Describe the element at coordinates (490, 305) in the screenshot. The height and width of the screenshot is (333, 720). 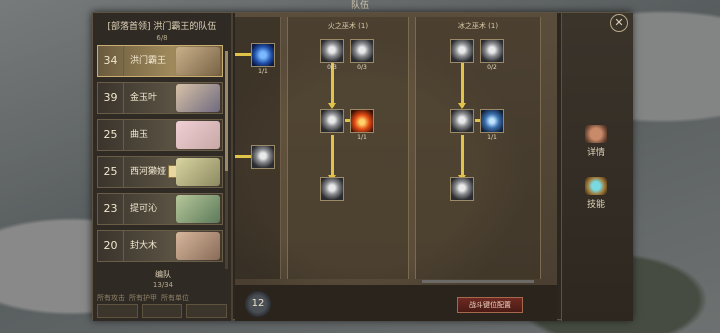
I see `combat-keybind-button: 战斗键位配置` at that location.